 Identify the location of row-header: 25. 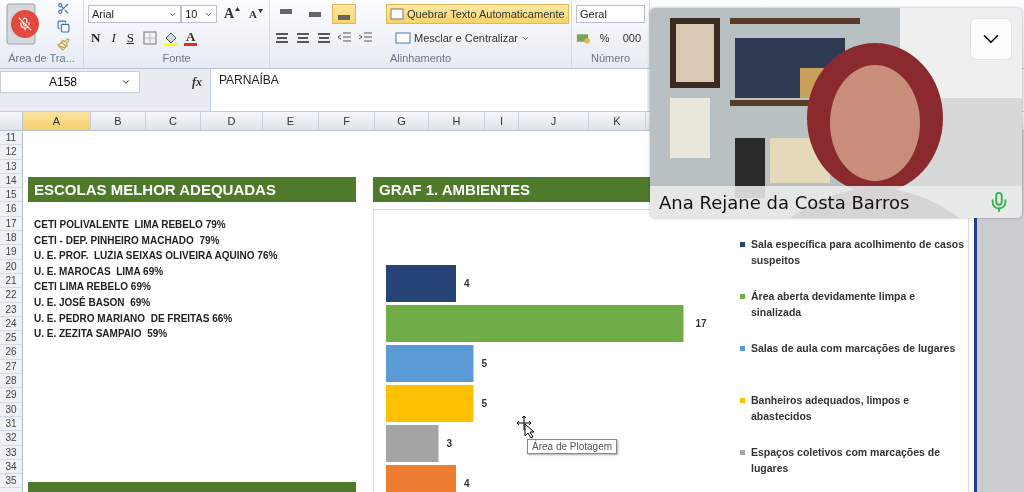
(11, 338).